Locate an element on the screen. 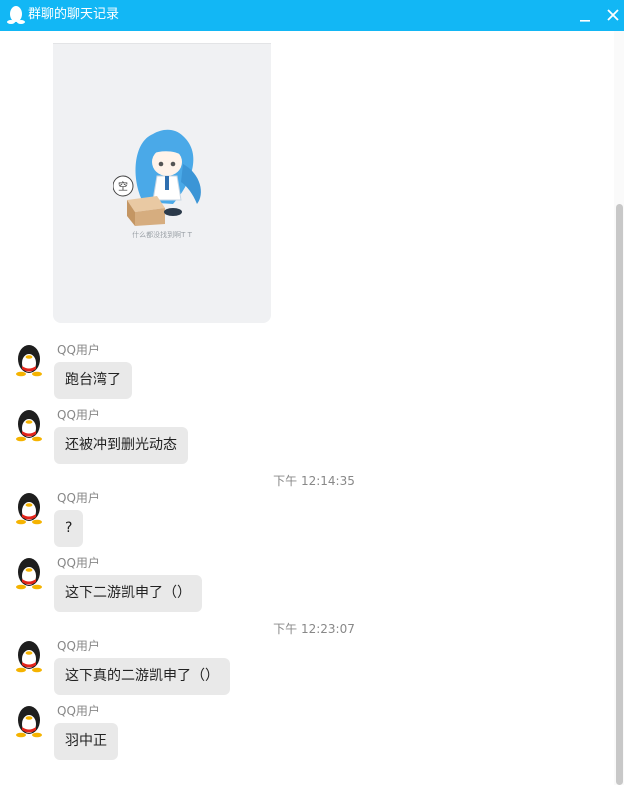 Image resolution: width=624 pixels, height=785 pixels. empty-badge-text: 空 is located at coordinates (123, 186).